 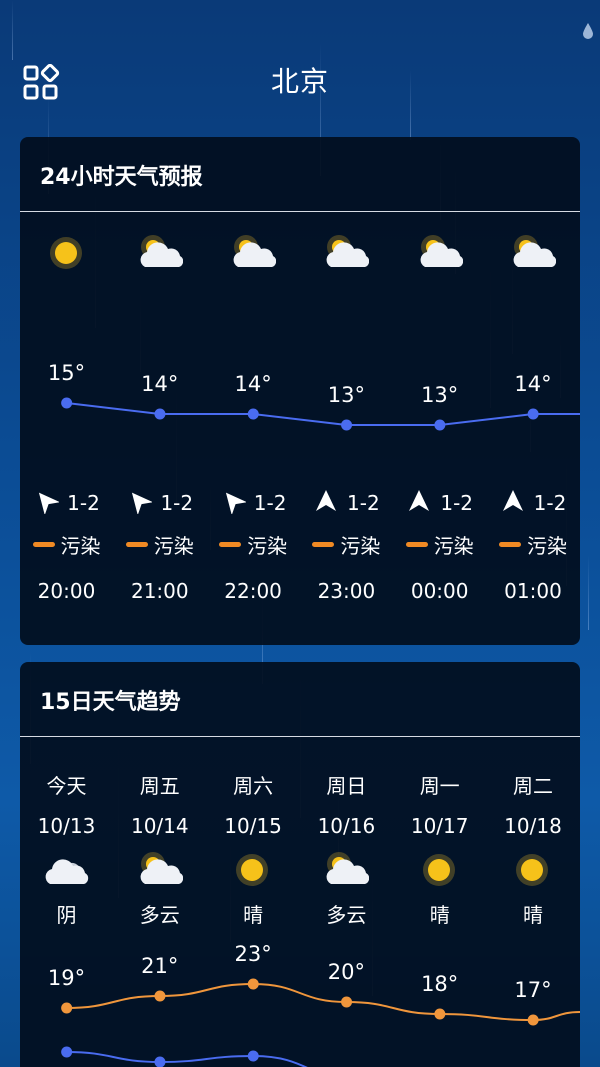 What do you see at coordinates (159, 786) in the screenshot?
I see `day-weekday: 周五` at bounding box center [159, 786].